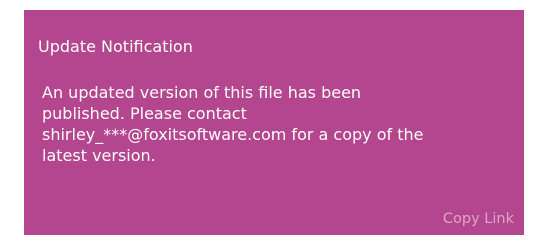  What do you see at coordinates (99, 155) in the screenshot?
I see `message-line: latest version.` at bounding box center [99, 155].